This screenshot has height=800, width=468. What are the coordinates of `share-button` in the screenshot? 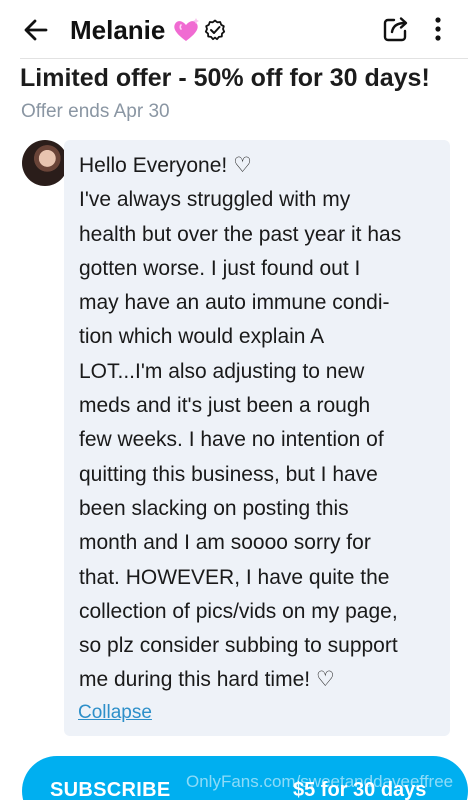 It's located at (396, 29).